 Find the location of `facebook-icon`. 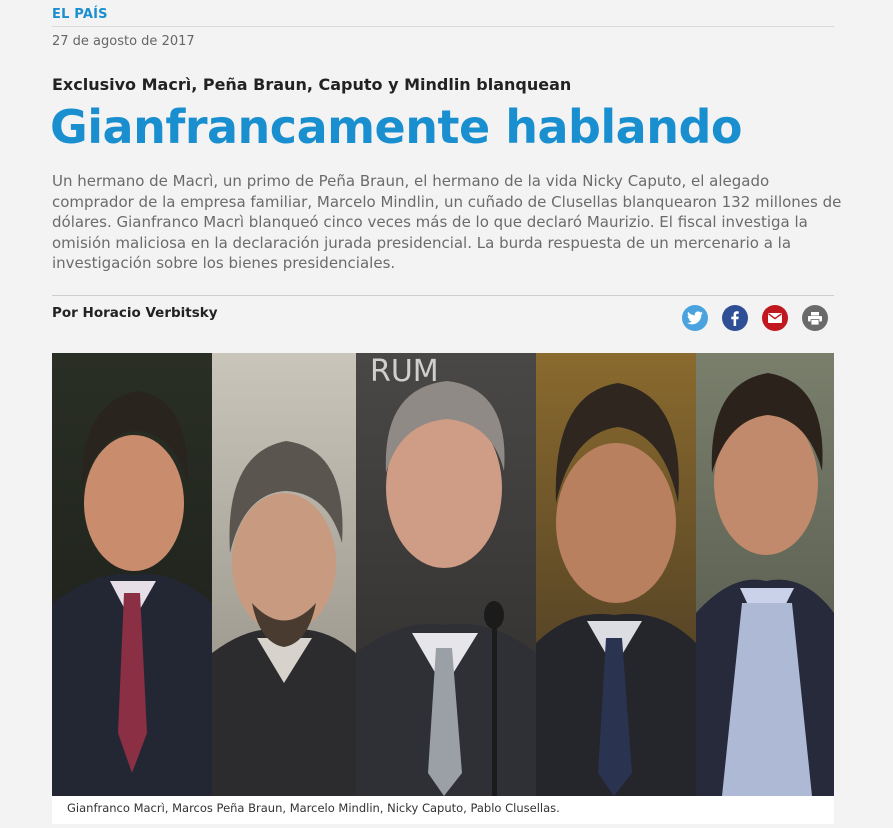

facebook-icon is located at coordinates (735, 318).